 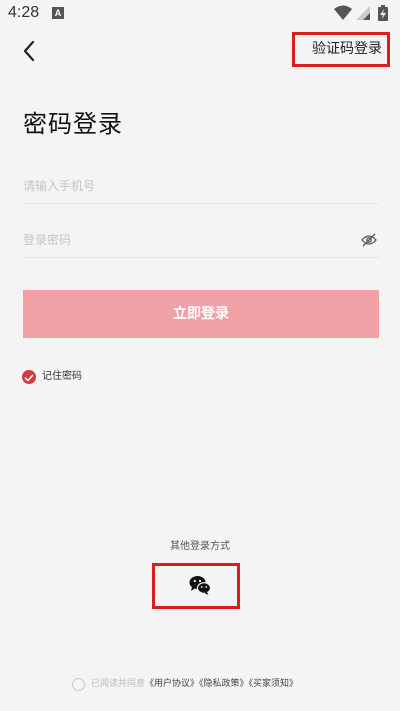 I want to click on status-icons, so click(x=364, y=13).